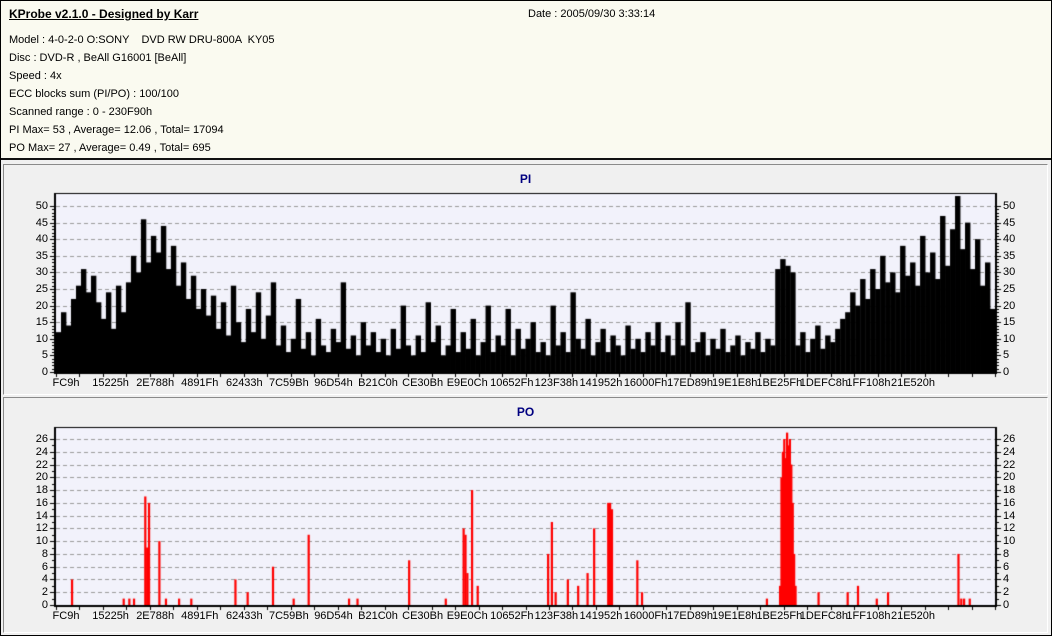  Describe the element at coordinates (525, 412) in the screenshot. I see `po-chart-title: PO` at that location.